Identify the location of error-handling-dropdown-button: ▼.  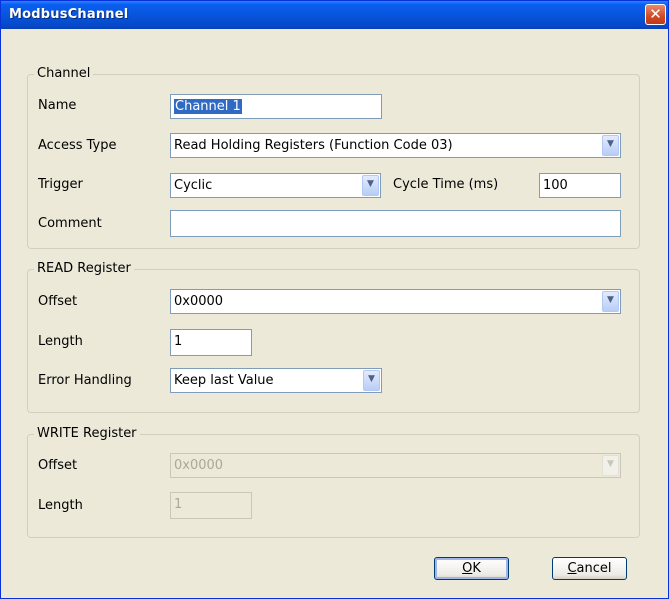
(371, 380).